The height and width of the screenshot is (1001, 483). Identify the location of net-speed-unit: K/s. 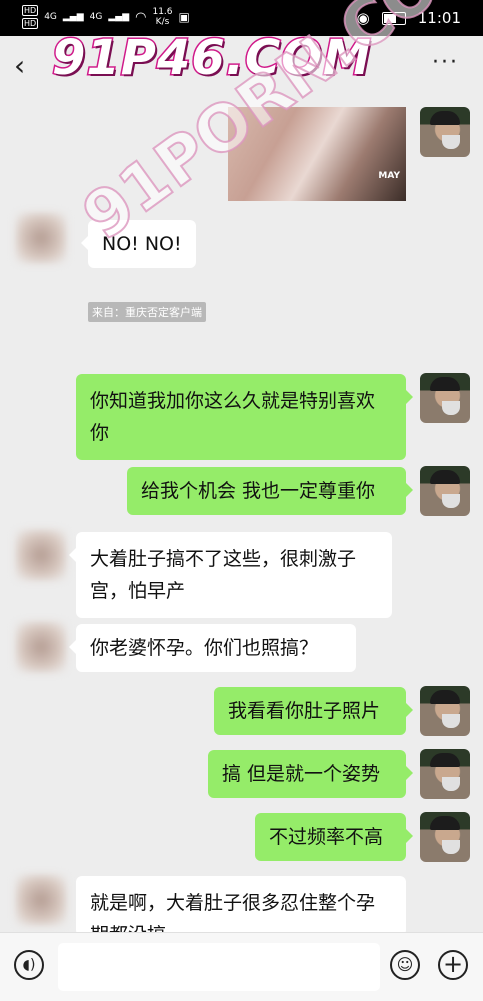
(162, 22).